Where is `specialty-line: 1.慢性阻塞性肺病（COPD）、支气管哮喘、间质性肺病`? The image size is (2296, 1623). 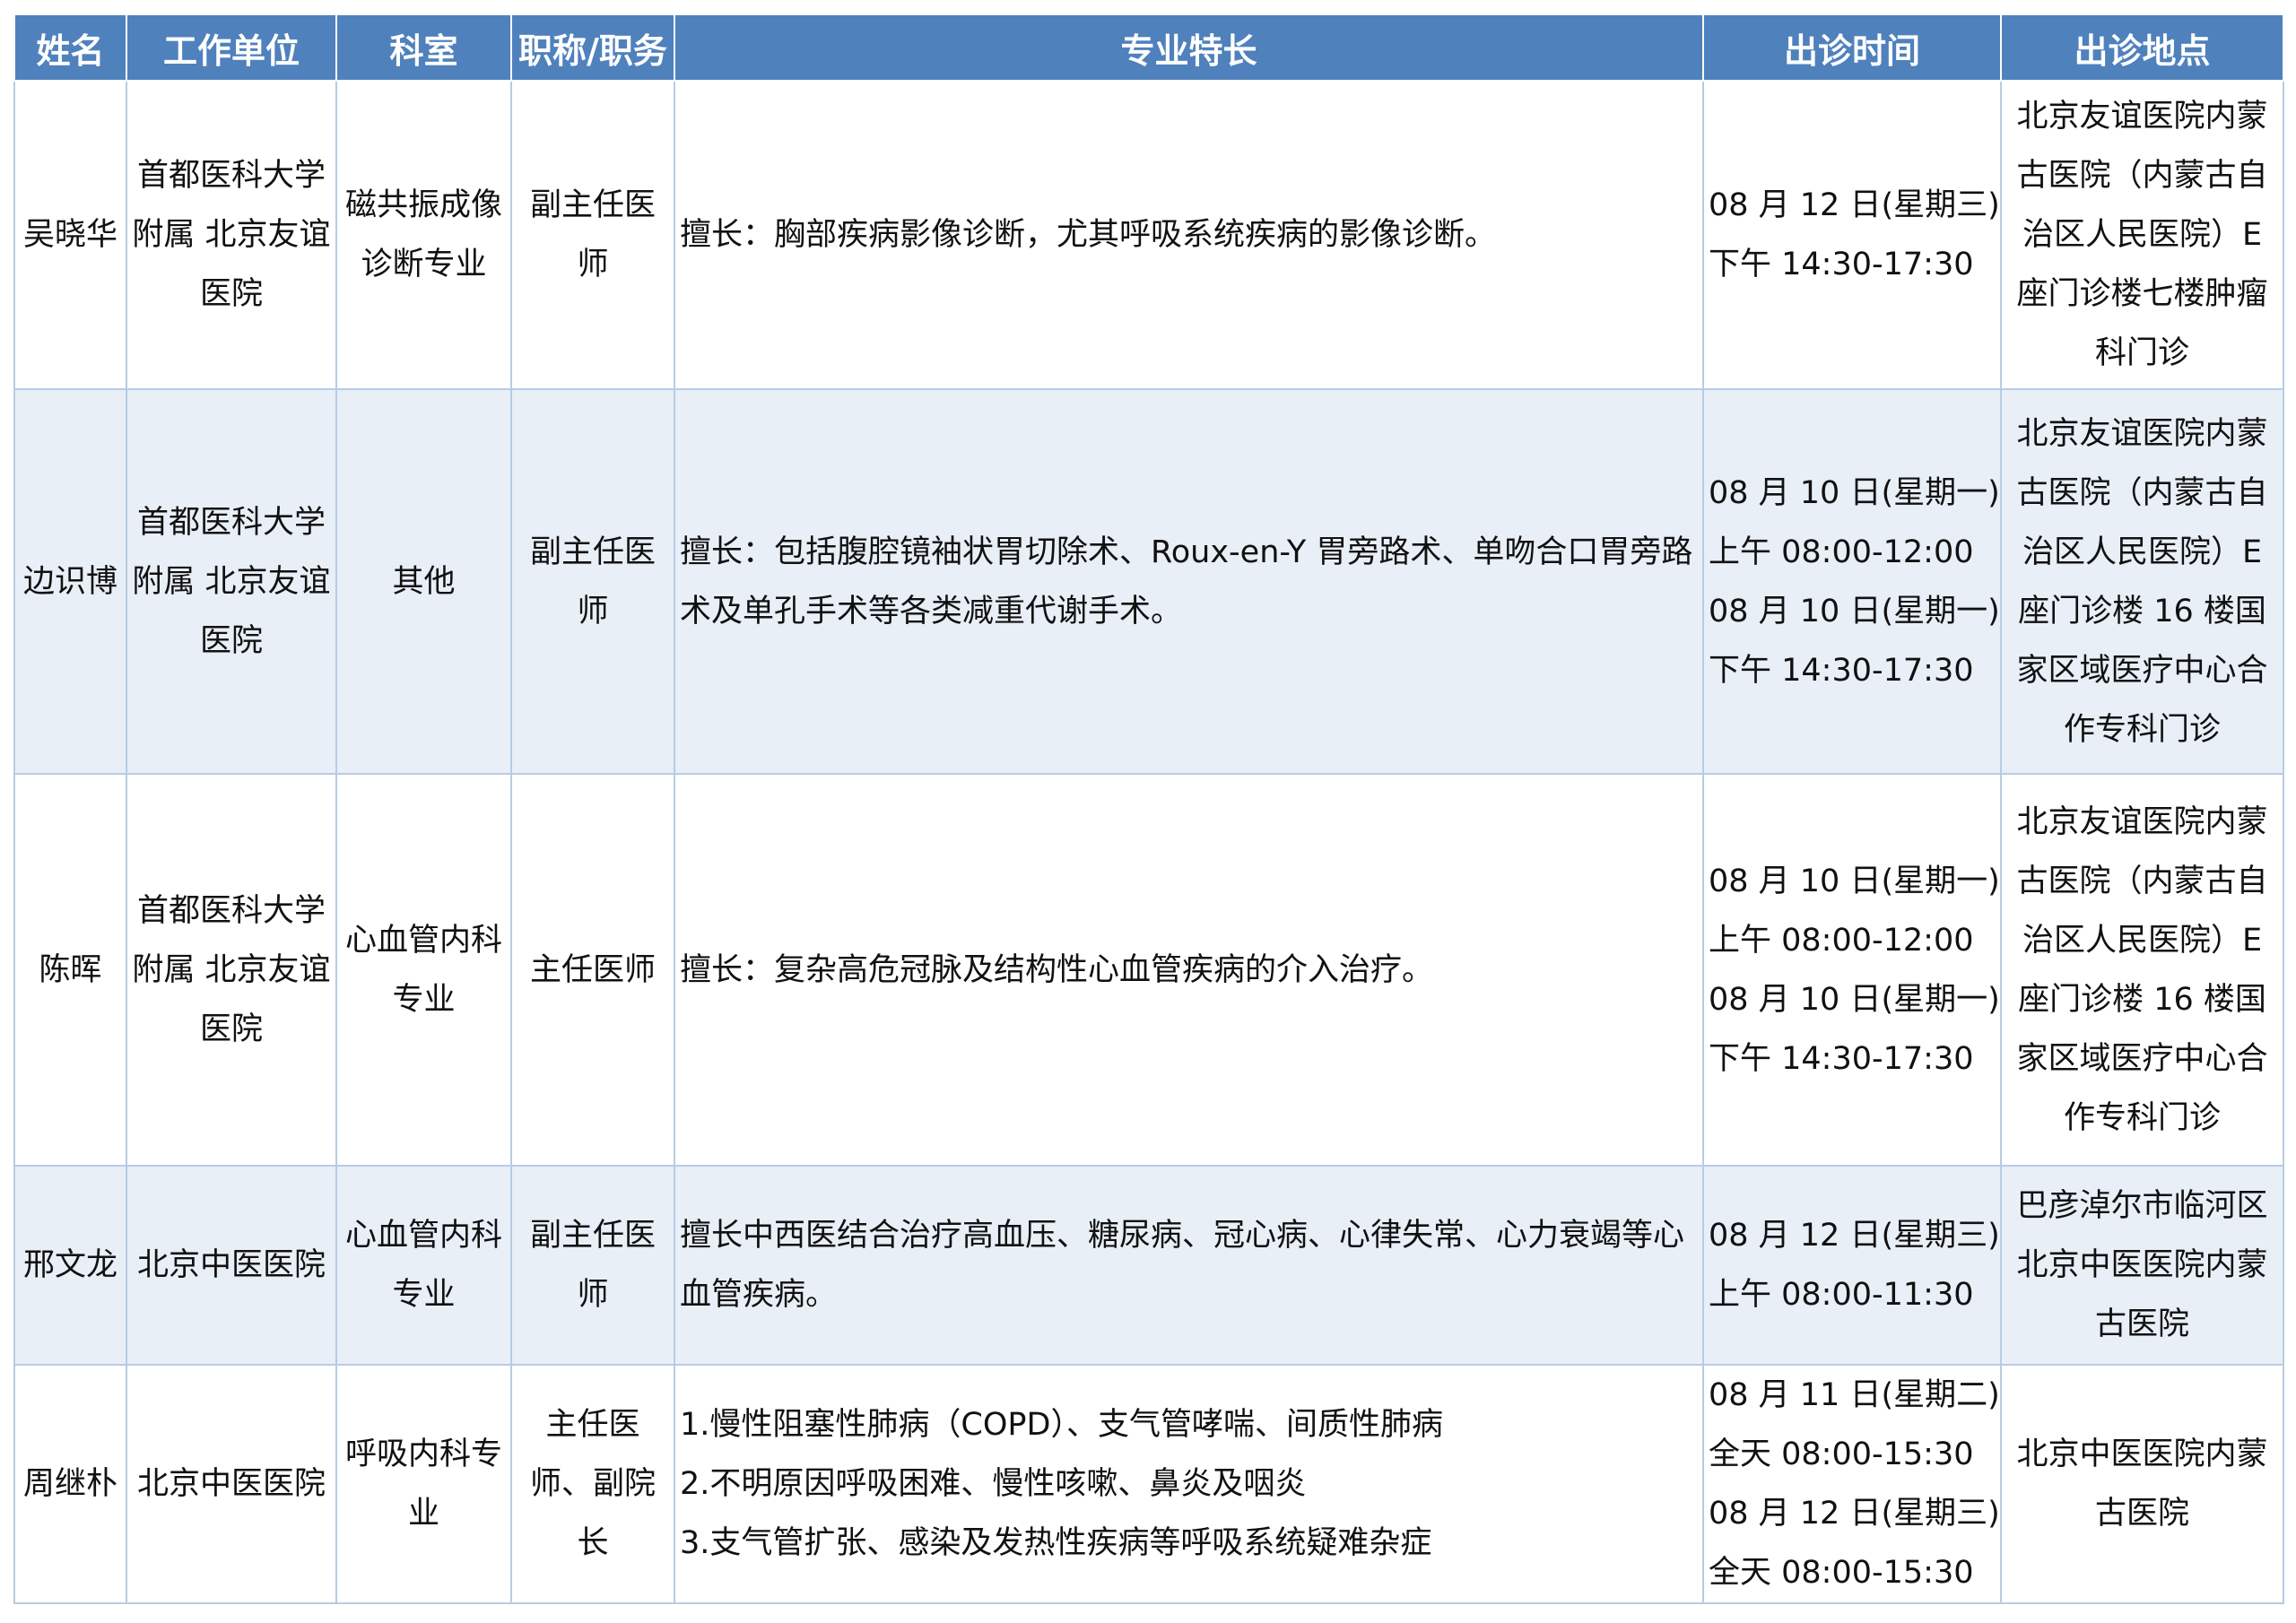 specialty-line: 1.慢性阻塞性肺病（COPD）、支气管哮喘、间质性肺病 is located at coordinates (1061, 1425).